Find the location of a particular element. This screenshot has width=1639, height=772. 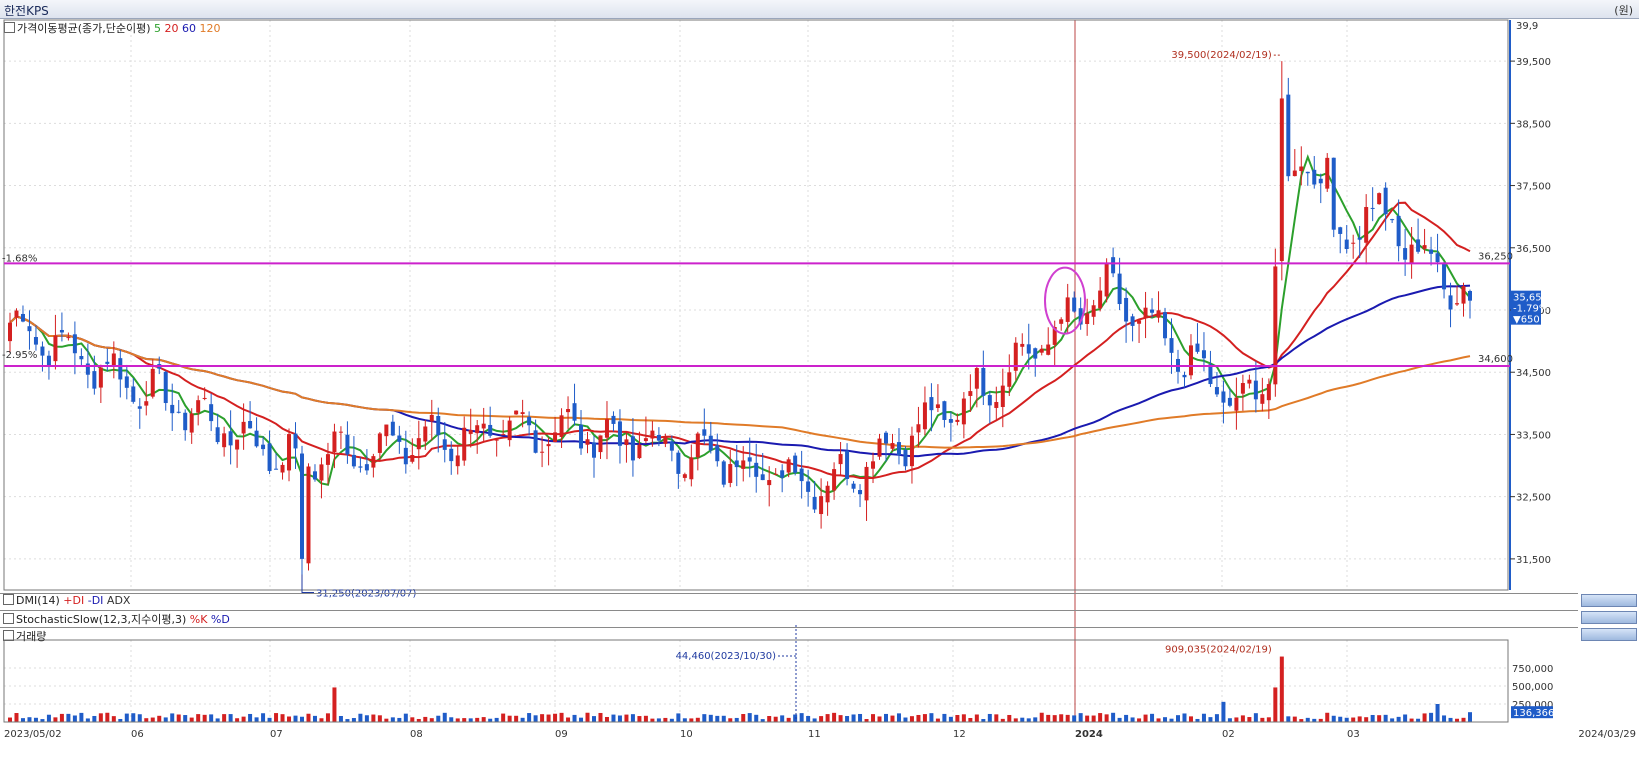

volume-panel-header: 거래량 is located at coordinates (789, 635).